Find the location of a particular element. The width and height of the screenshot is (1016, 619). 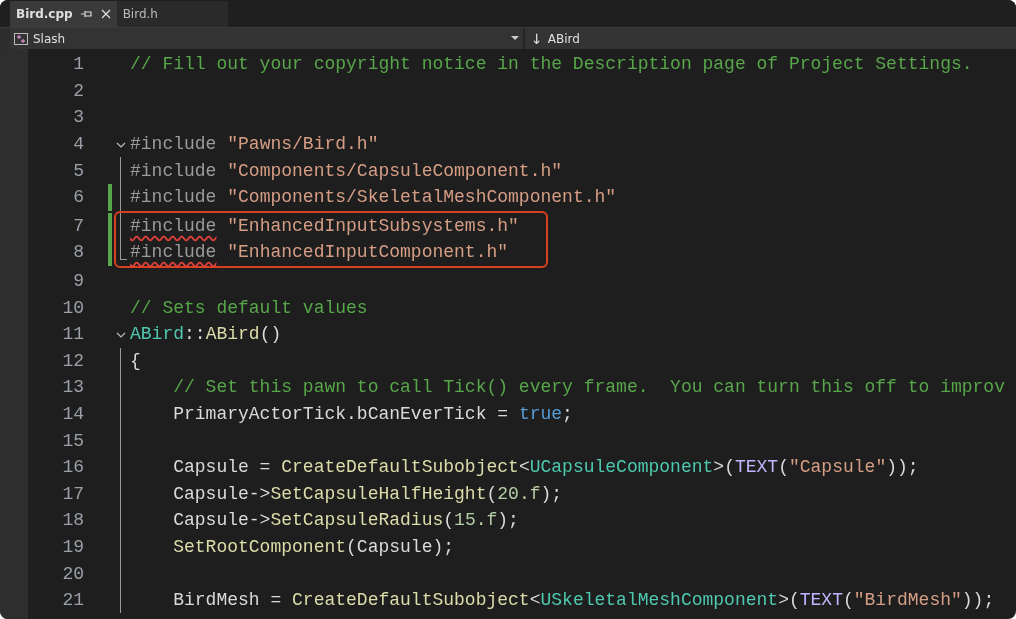

pin-icon is located at coordinates (86, 14).